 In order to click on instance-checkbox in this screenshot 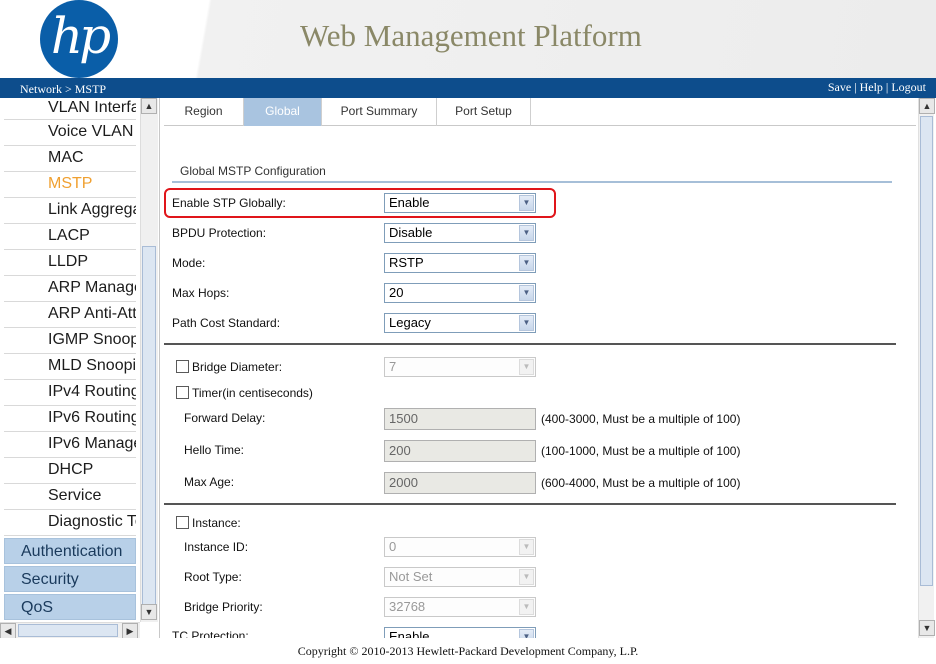, I will do `click(182, 522)`.